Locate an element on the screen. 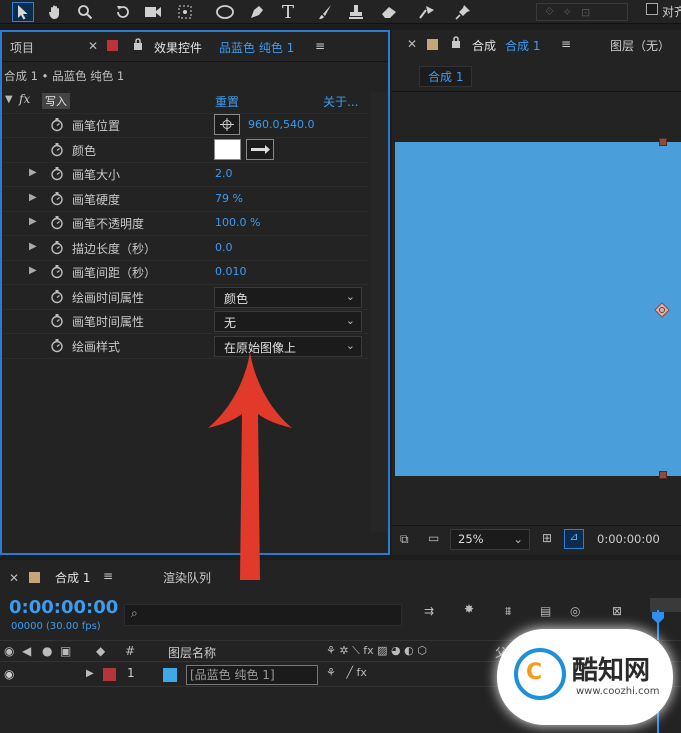 Image resolution: width=681 pixels, height=733 pixels. zoom-tool-icon is located at coordinates (85, 12).